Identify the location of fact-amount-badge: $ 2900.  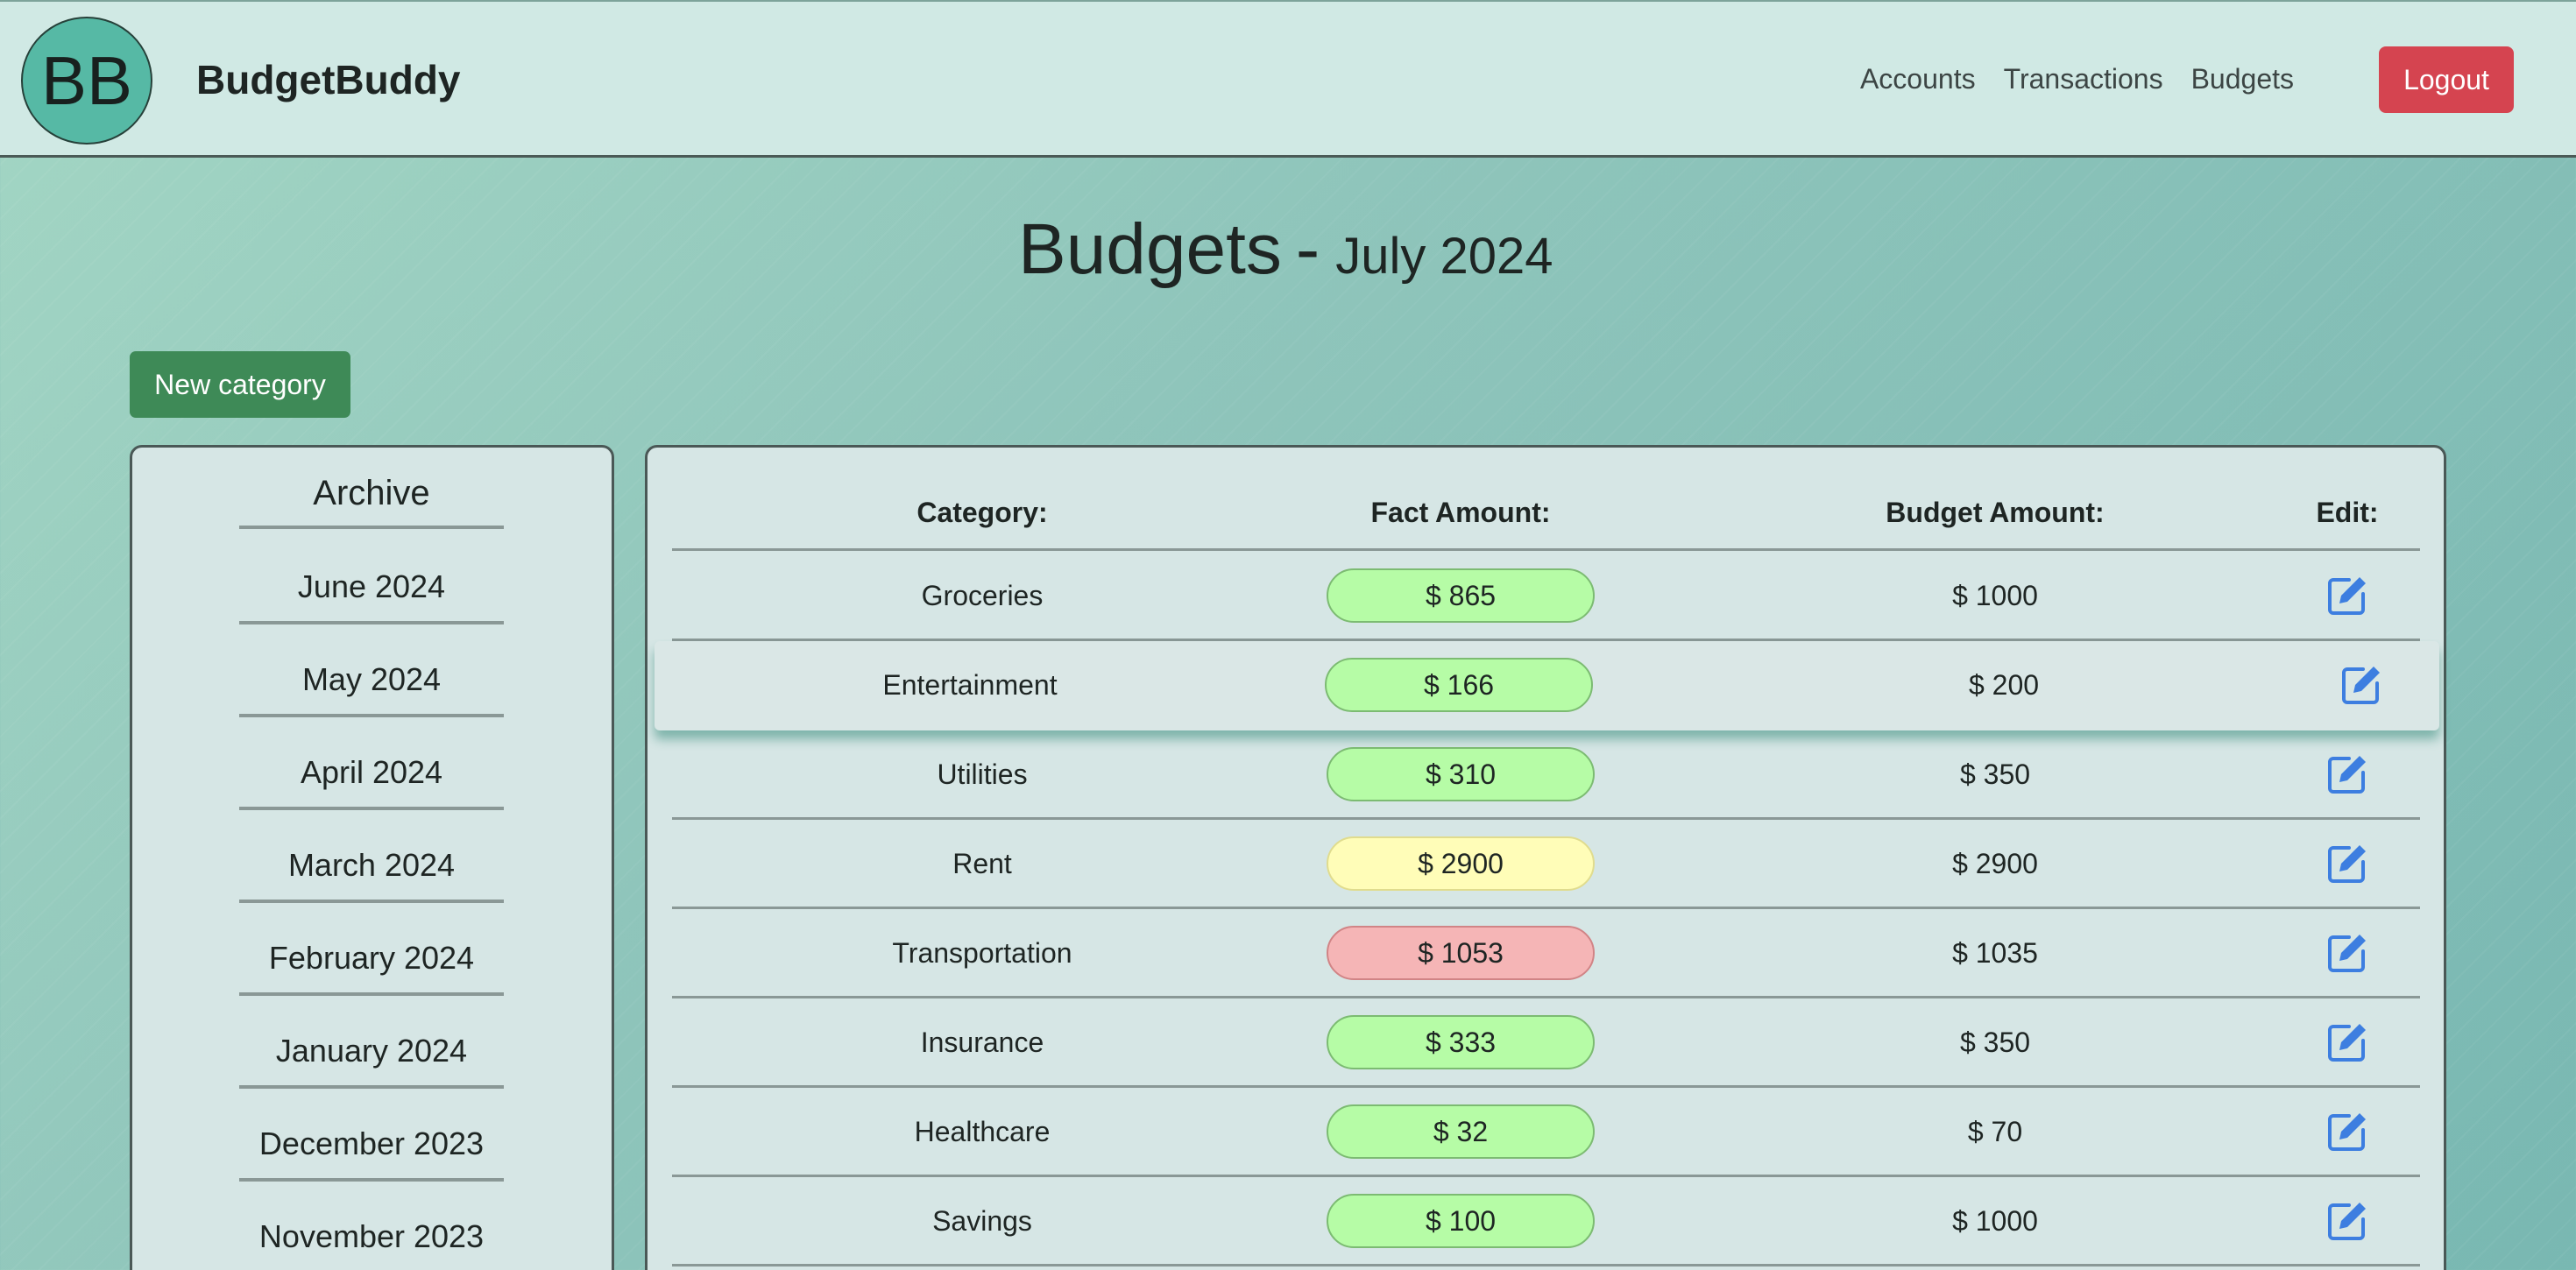
(1461, 863).